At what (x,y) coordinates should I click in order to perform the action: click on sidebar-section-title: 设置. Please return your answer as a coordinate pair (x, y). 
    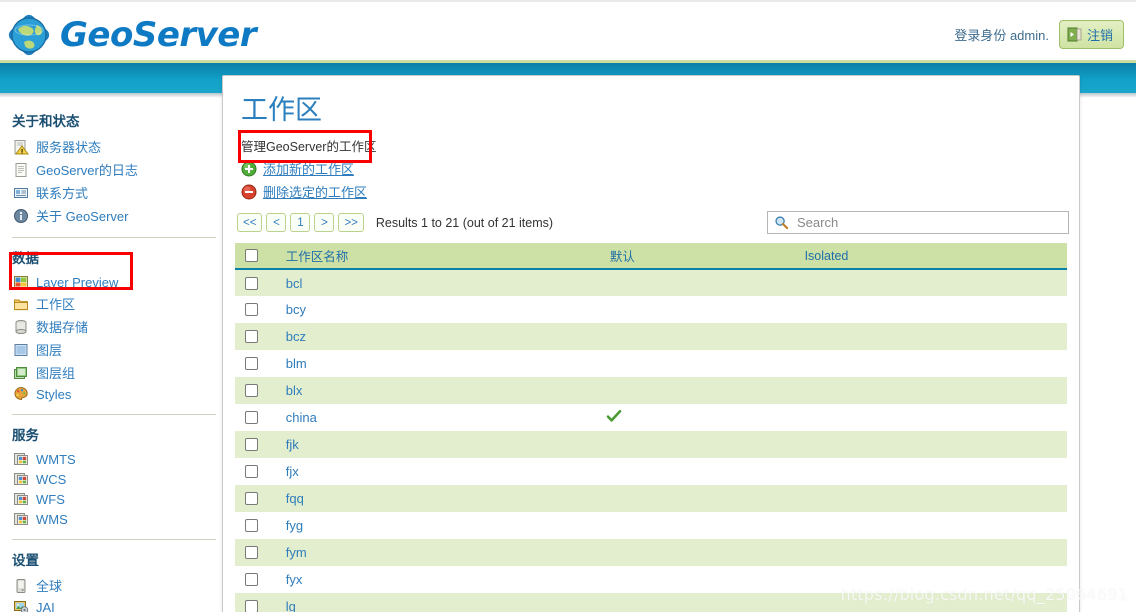
    Looking at the image, I should click on (25, 560).